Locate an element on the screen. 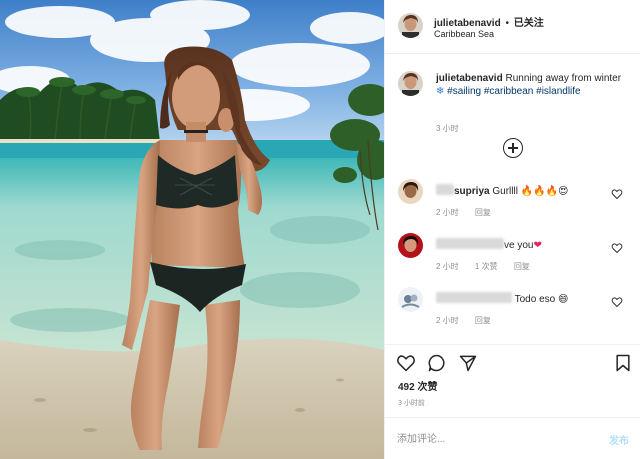 The height and width of the screenshot is (459, 640). like-count: 492 次赞 is located at coordinates (417, 385).